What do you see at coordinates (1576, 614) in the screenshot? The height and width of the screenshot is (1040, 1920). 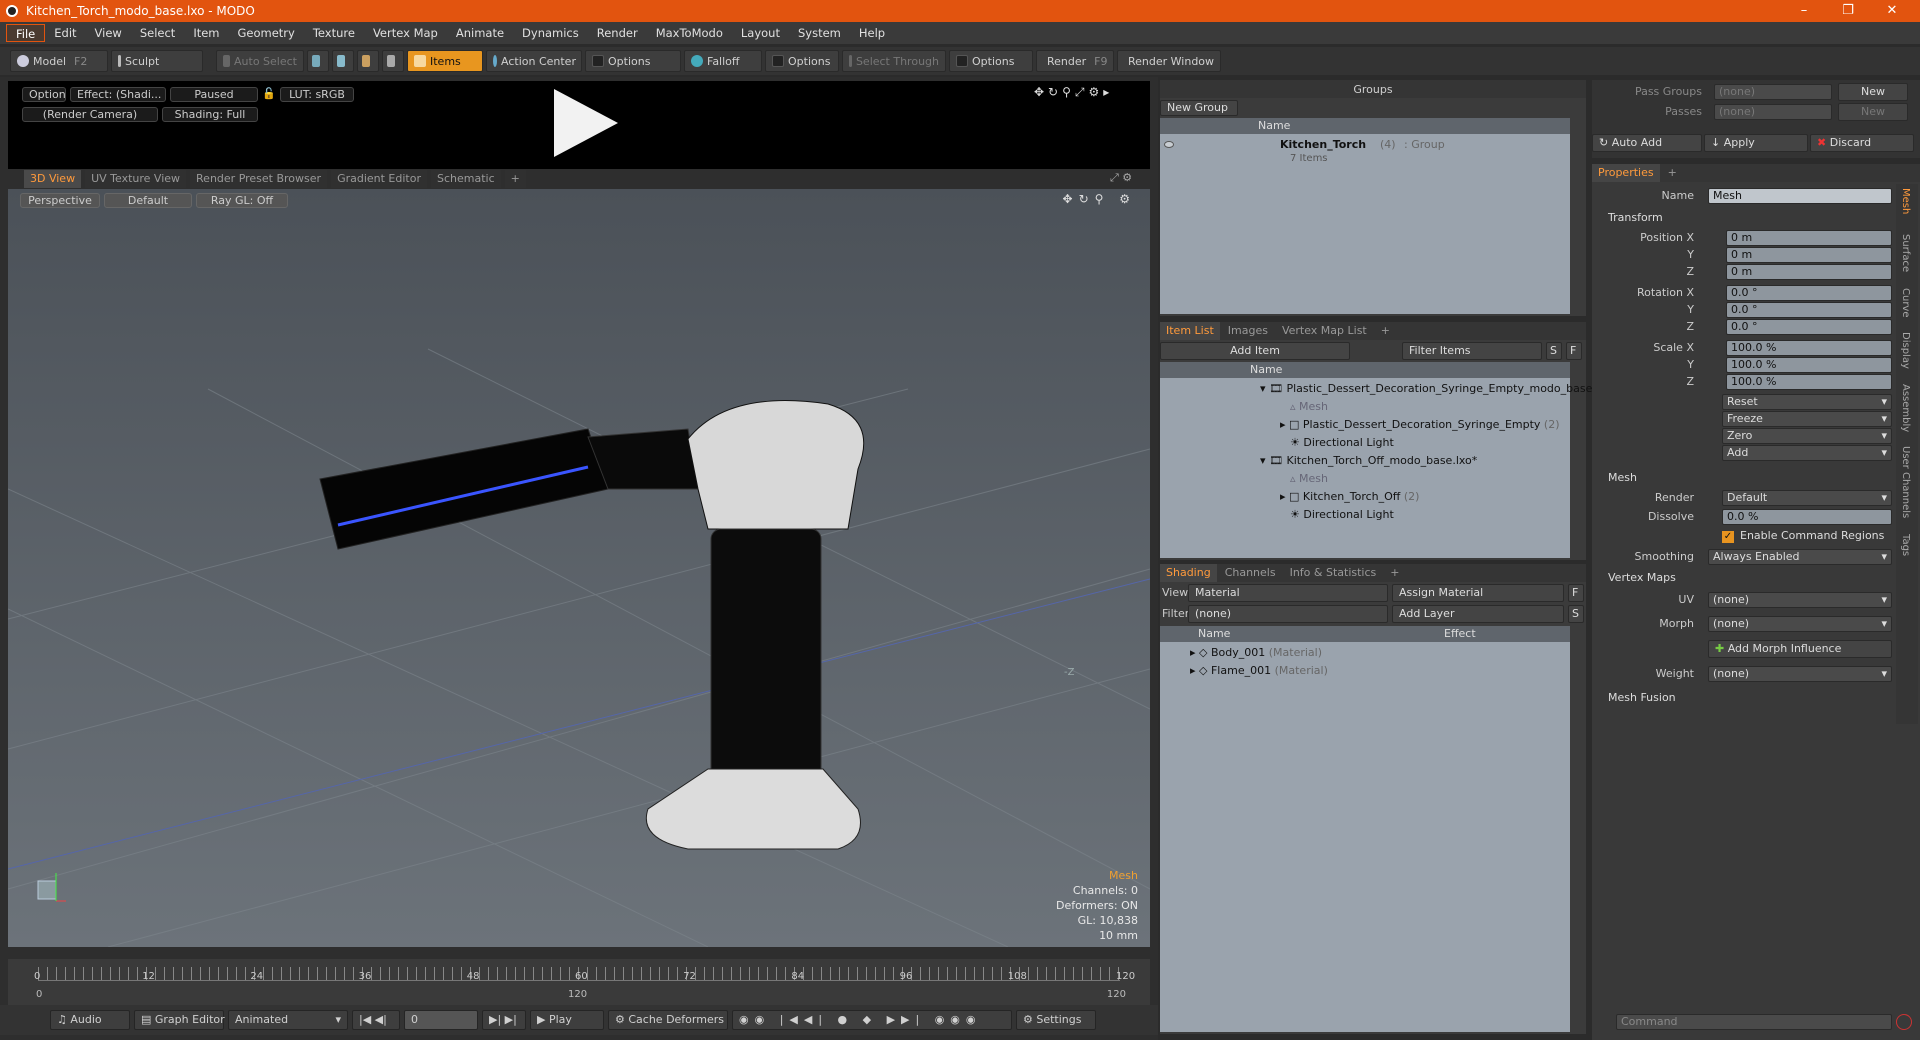 I see `shading-s-button: S` at bounding box center [1576, 614].